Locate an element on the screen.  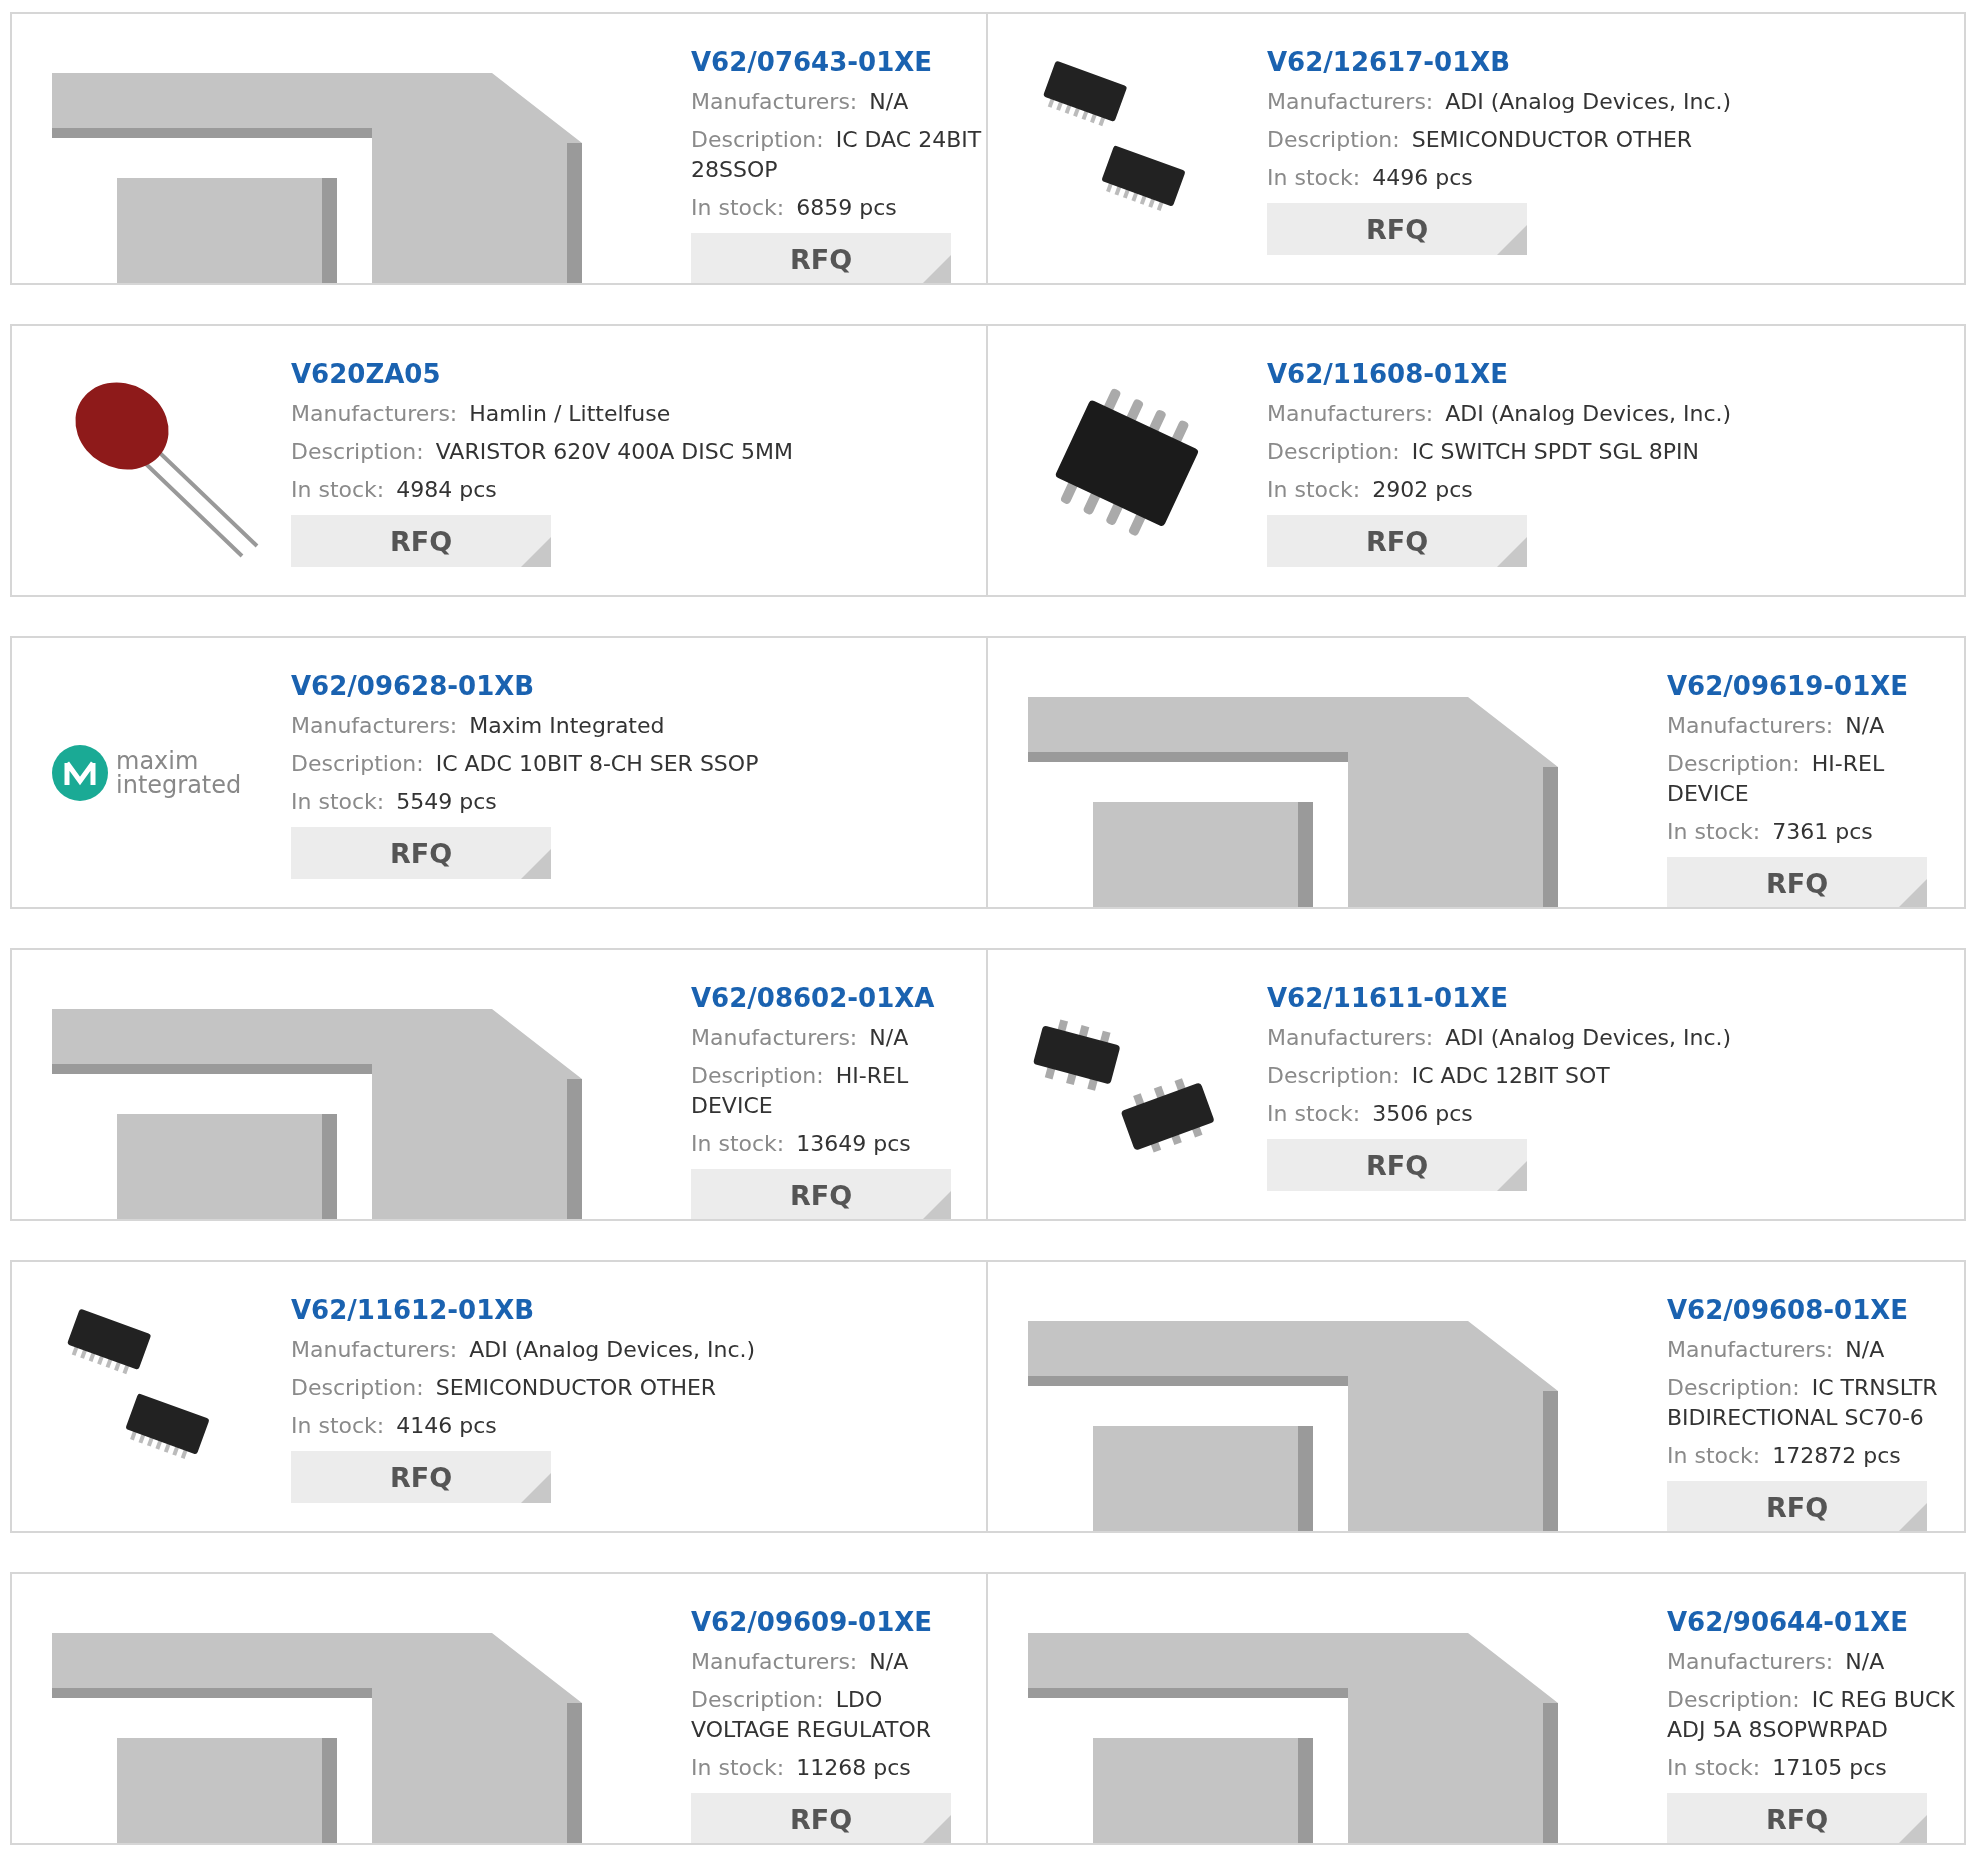
product-detail: In stock: 13649 pcs is located at coordinates (801, 1144).